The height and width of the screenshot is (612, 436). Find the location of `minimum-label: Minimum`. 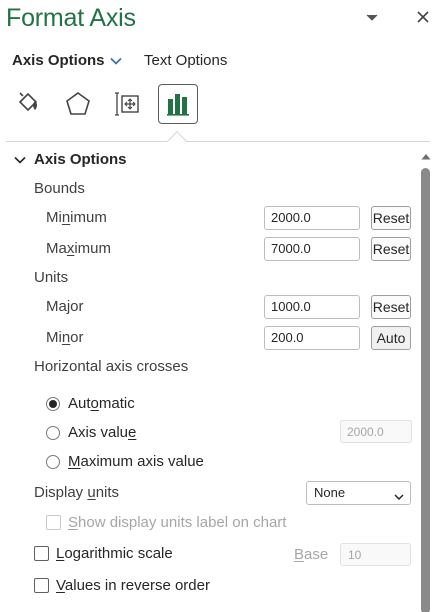

minimum-label: Minimum is located at coordinates (76, 217).